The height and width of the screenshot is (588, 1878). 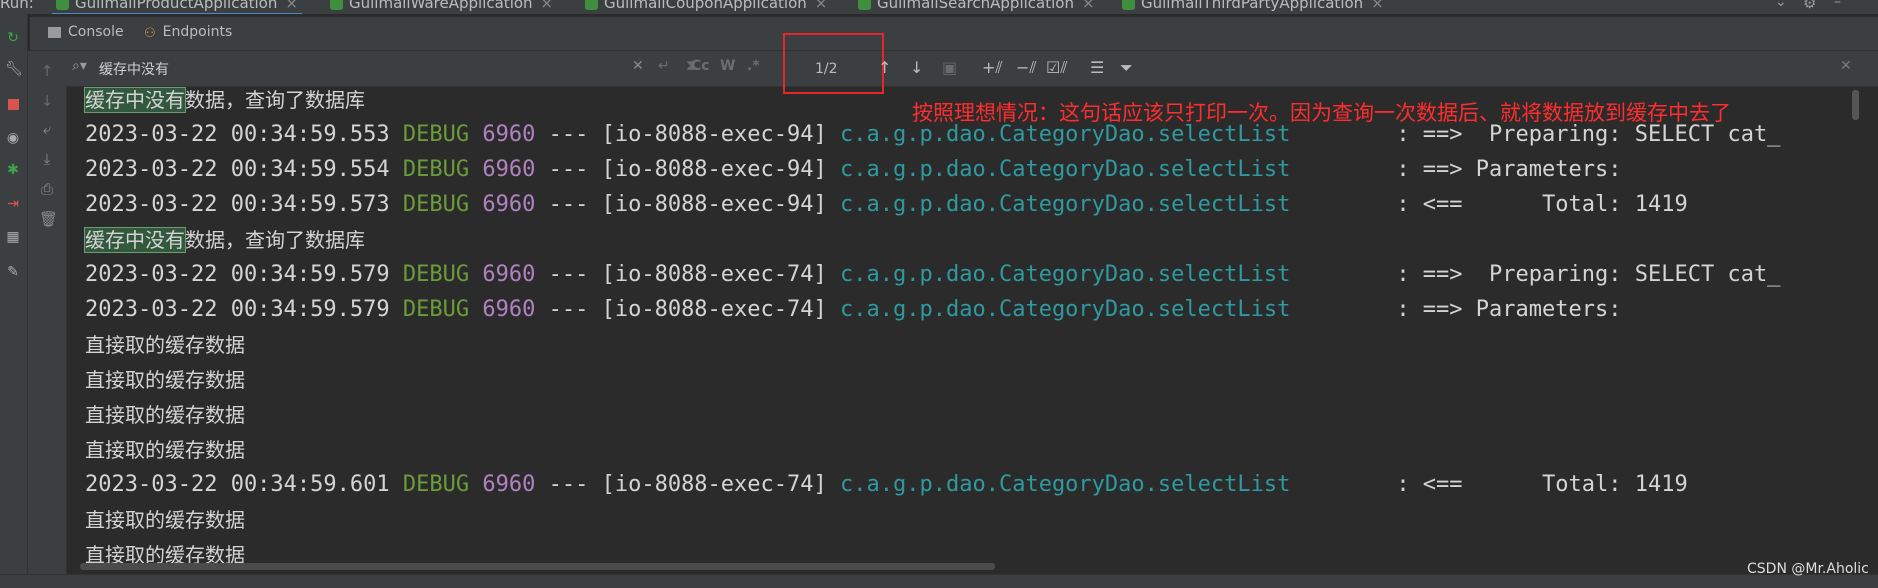 What do you see at coordinates (714, 204) in the screenshot?
I see `log-thread: [io-8088-exec-94]` at bounding box center [714, 204].